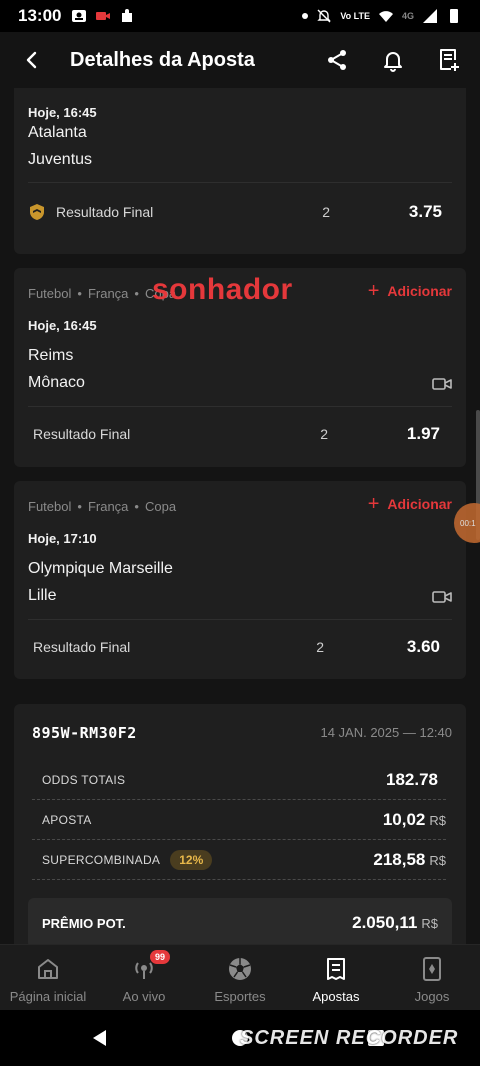 Image resolution: width=480 pixels, height=1066 pixels. I want to click on stake-label: APOSTA, so click(67, 819).